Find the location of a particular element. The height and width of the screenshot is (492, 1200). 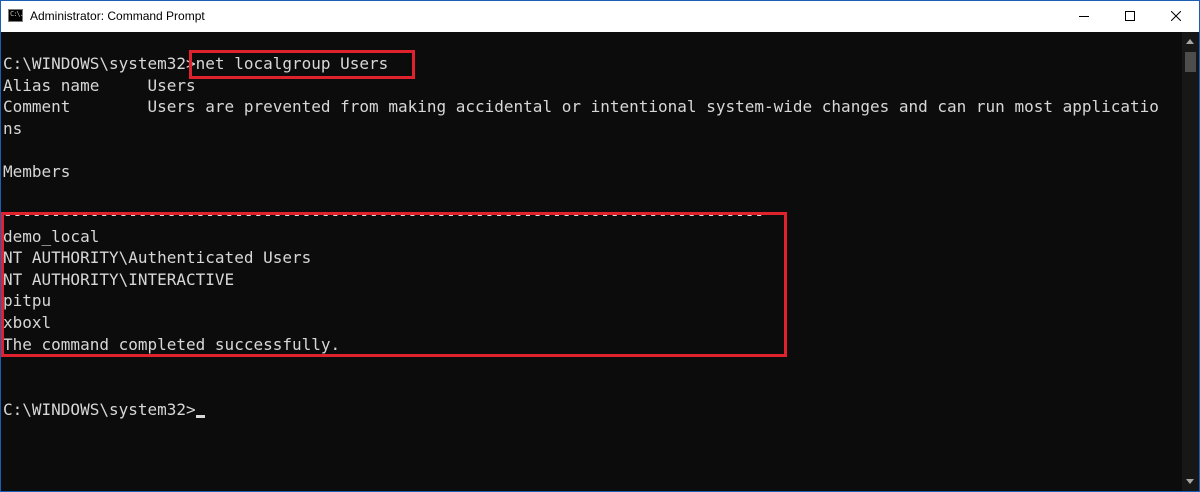

prompt-line: C:\WINDOWS\system32> is located at coordinates (104, 410).